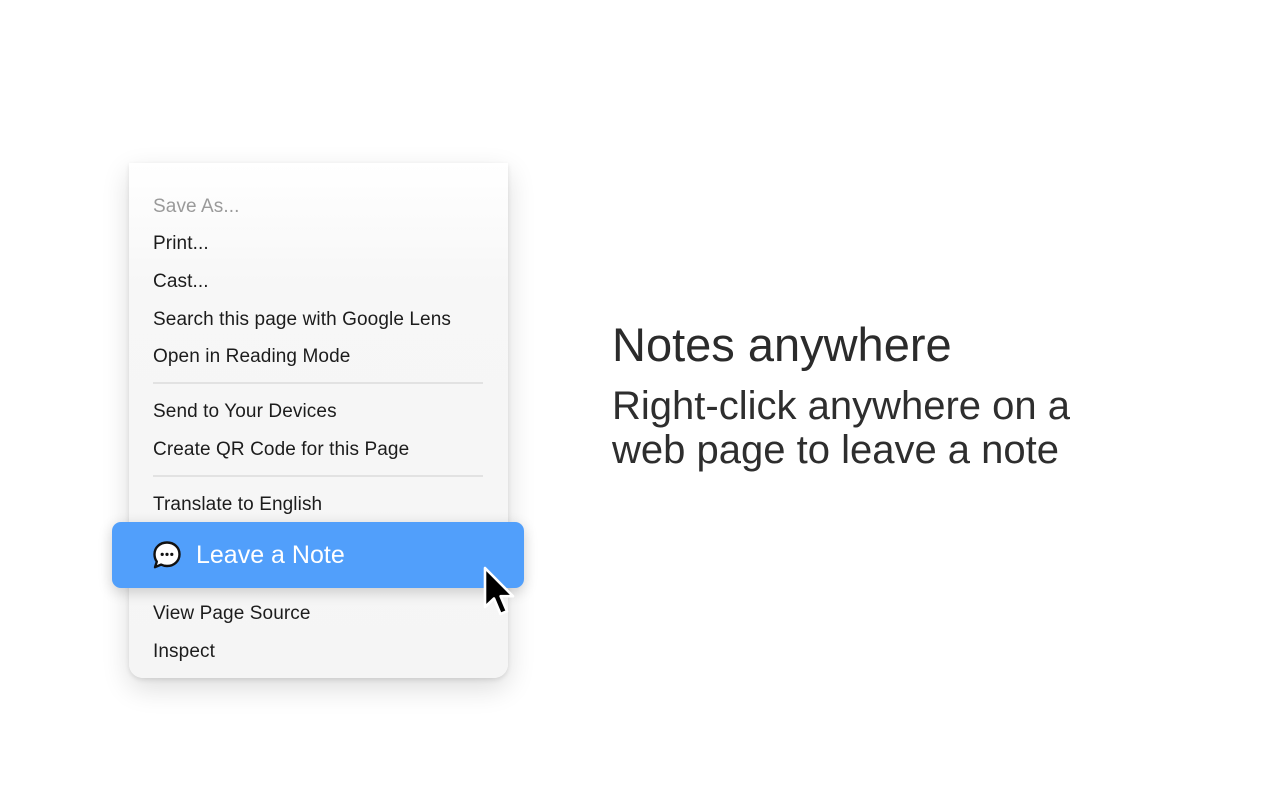 This screenshot has width=1280, height=800. Describe the element at coordinates (782, 344) in the screenshot. I see `promo-headline: Notes anywhere` at that location.